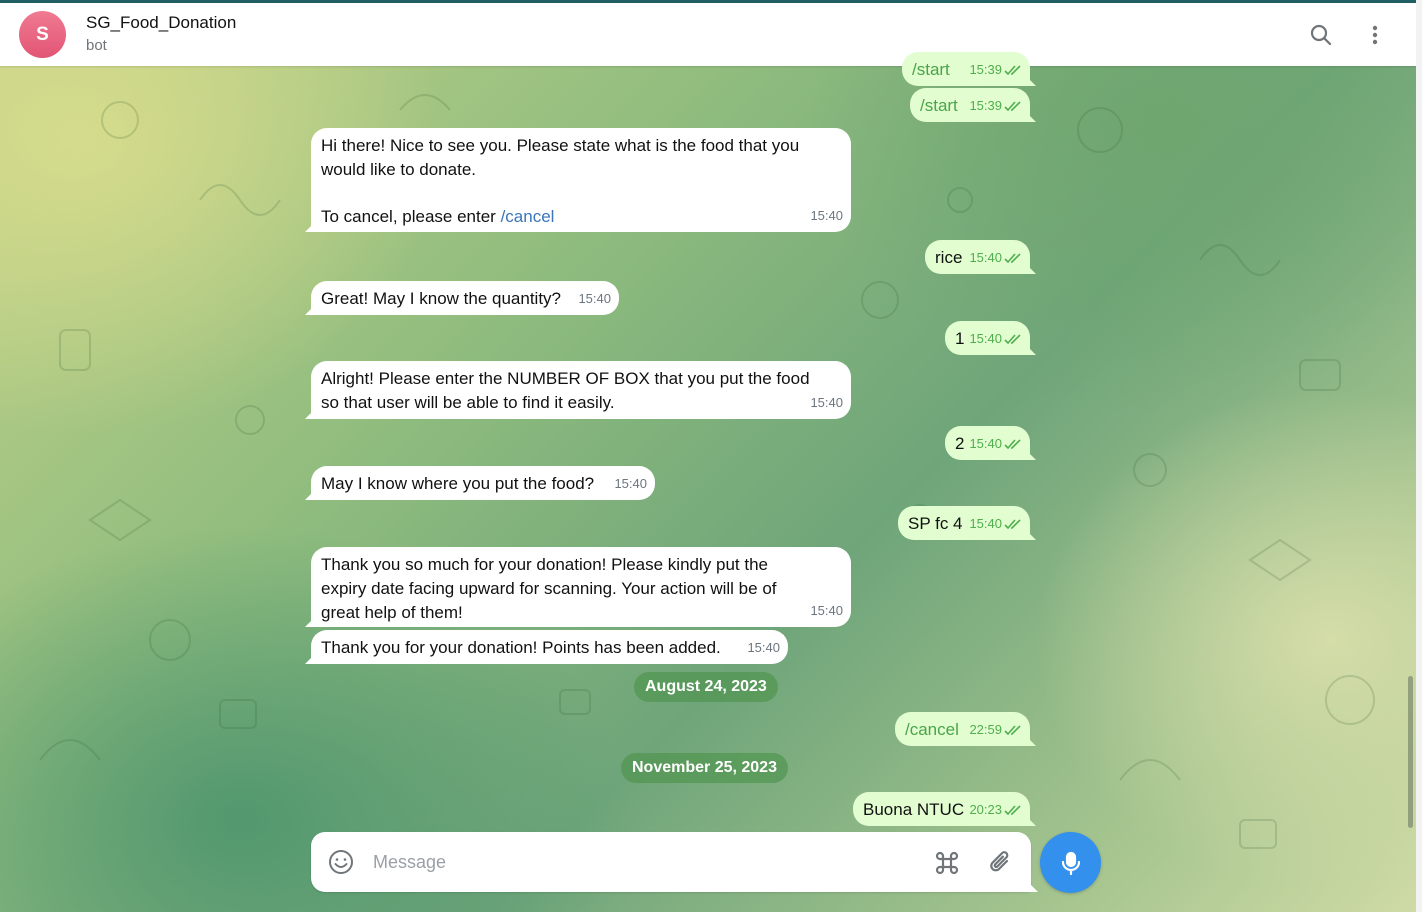 Image resolution: width=1422 pixels, height=912 pixels. I want to click on message-time: 22:59, so click(985, 729).